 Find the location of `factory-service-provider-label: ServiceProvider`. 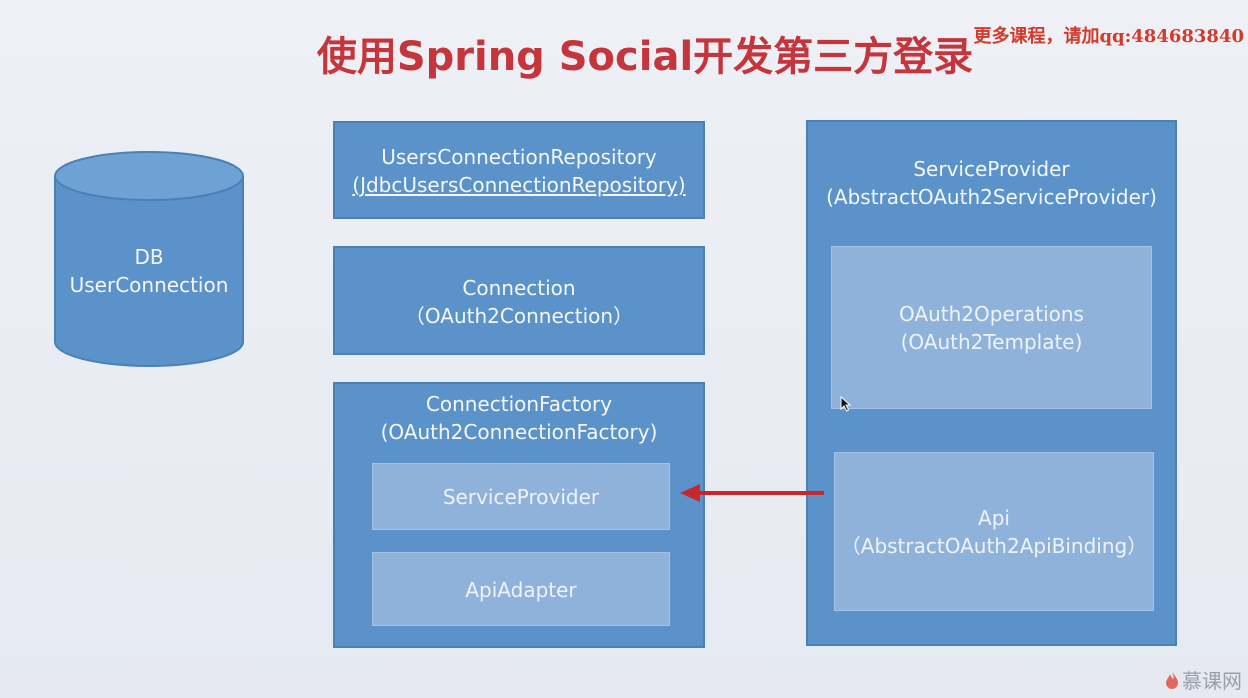

factory-service-provider-label: ServiceProvider is located at coordinates (521, 497).